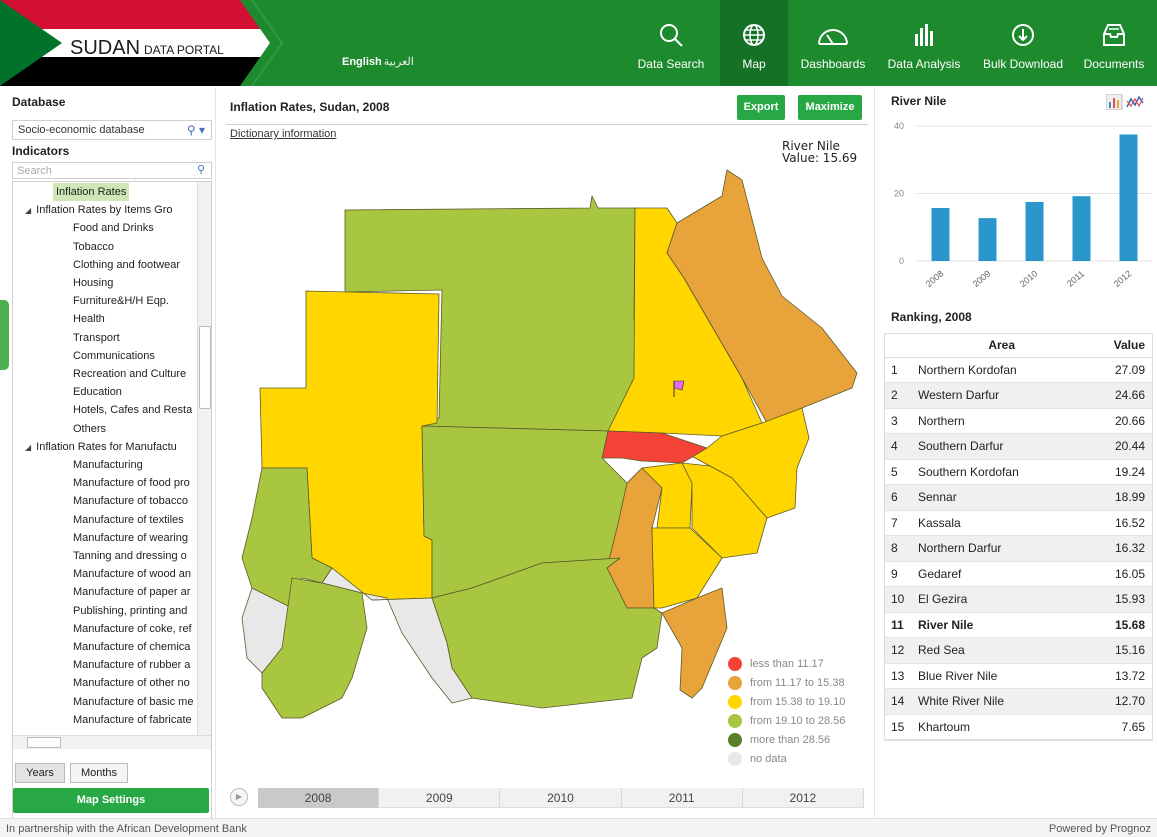 The height and width of the screenshot is (837, 1157). Describe the element at coordinates (440, 798) in the screenshot. I see `timeline-year: 2009` at that location.